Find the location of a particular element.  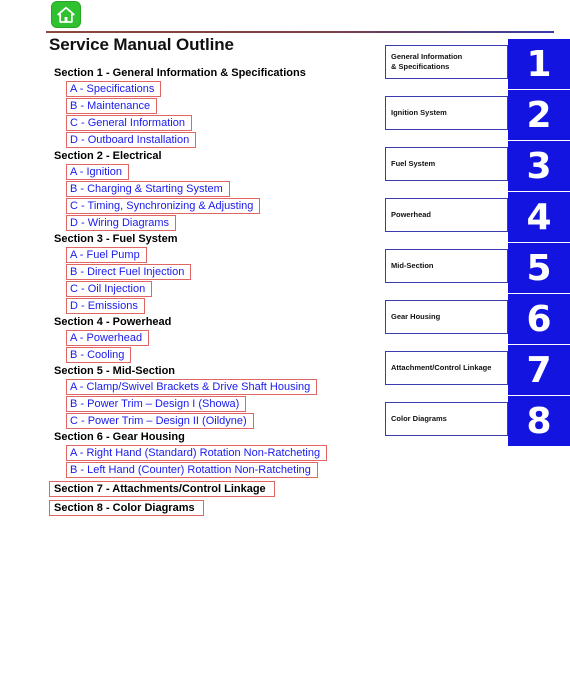

outline-section-heading: Section 3 - Fuel System is located at coordinates (116, 239).